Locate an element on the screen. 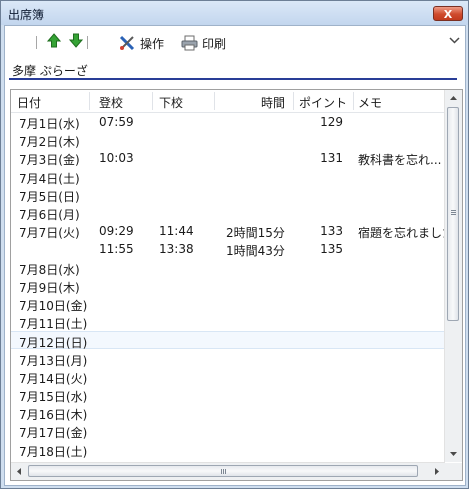  table-row: 7月18日(土) is located at coordinates (228, 450).